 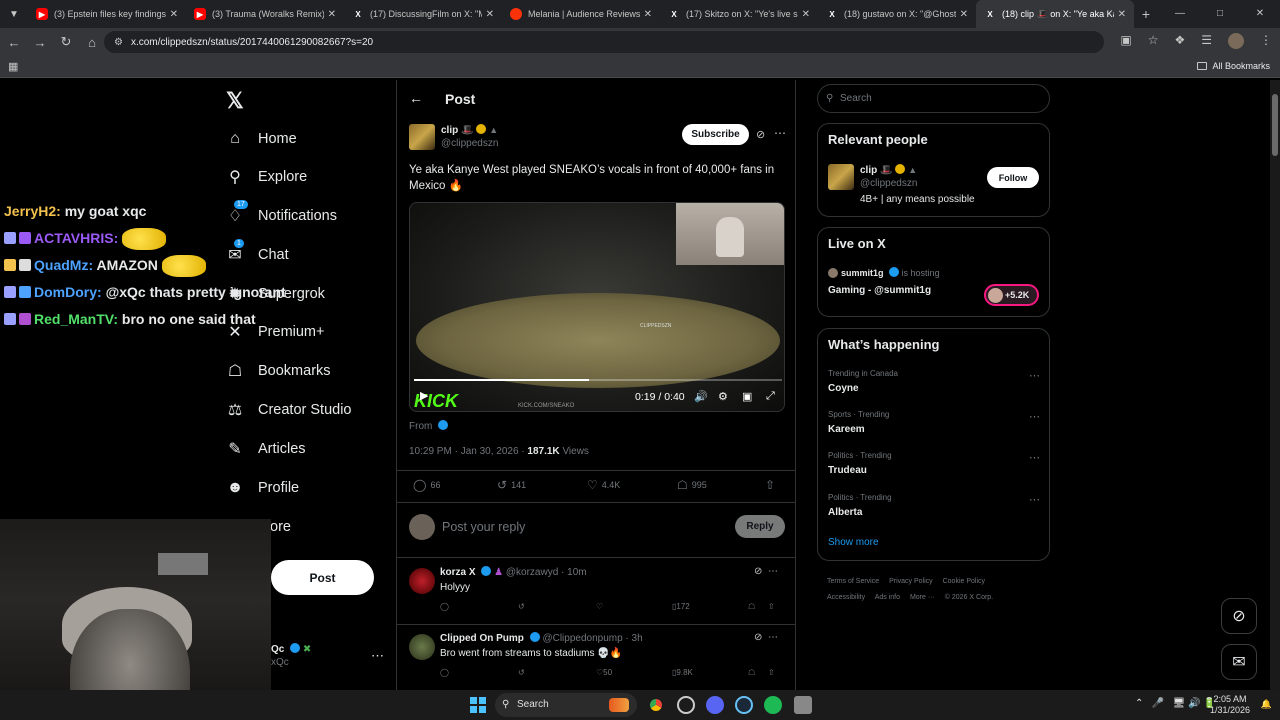 What do you see at coordinates (933, 98) in the screenshot?
I see `search-input: ⚲ Search` at bounding box center [933, 98].